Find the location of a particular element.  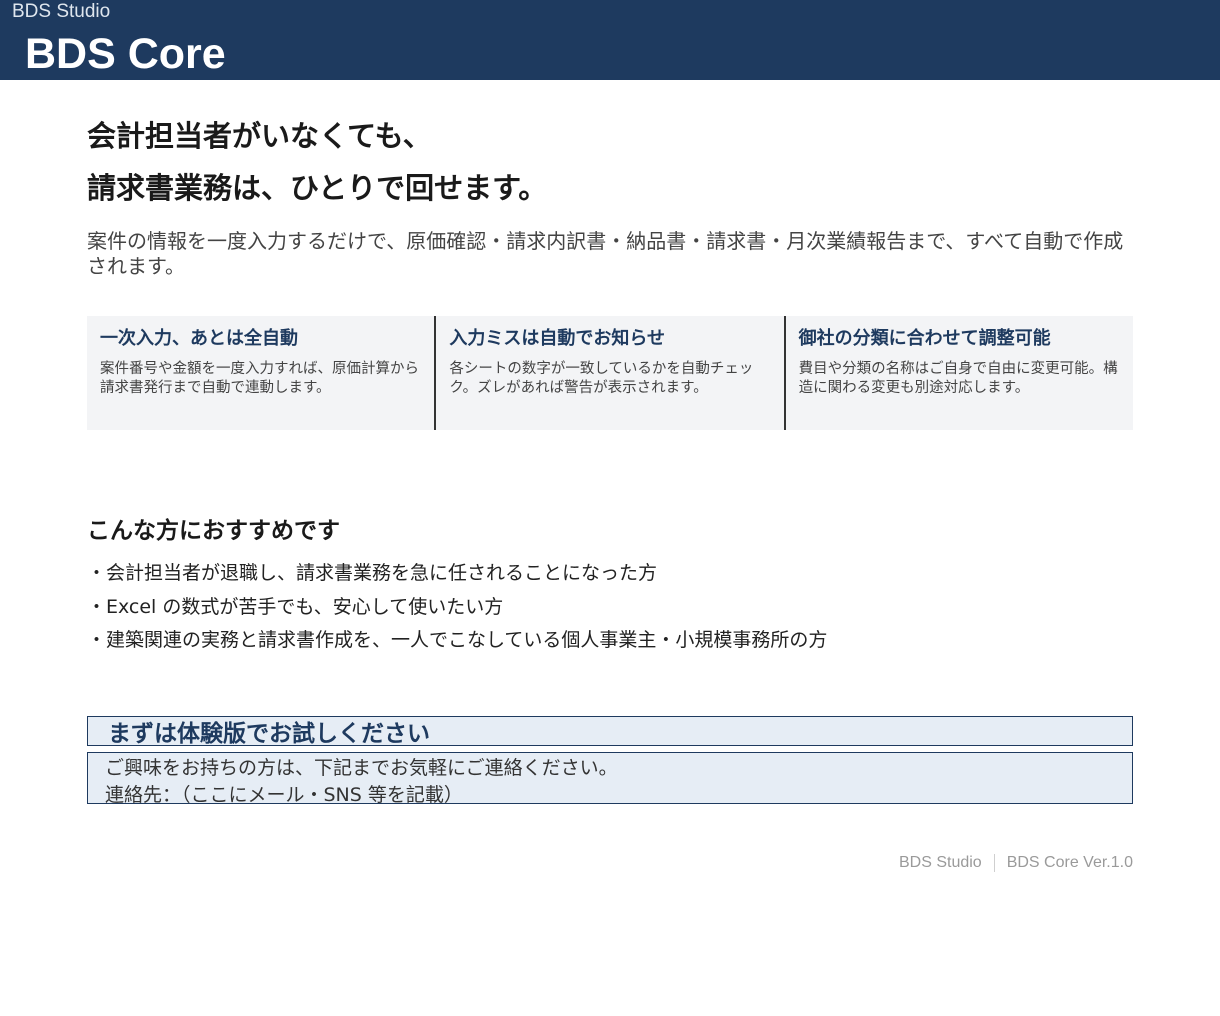

feature-title: 御社の分類に合わせて調整可能 is located at coordinates (924, 338).